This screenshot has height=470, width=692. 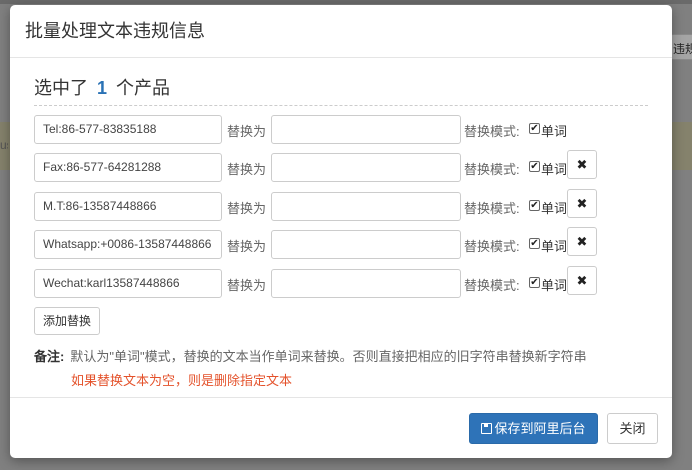 I want to click on background-text: us, so click(x=4, y=145).